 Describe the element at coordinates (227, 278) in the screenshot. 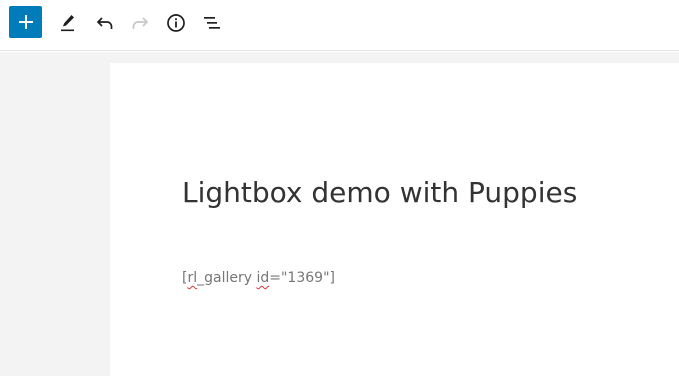

I see `shortcode-name: _gallery` at that location.